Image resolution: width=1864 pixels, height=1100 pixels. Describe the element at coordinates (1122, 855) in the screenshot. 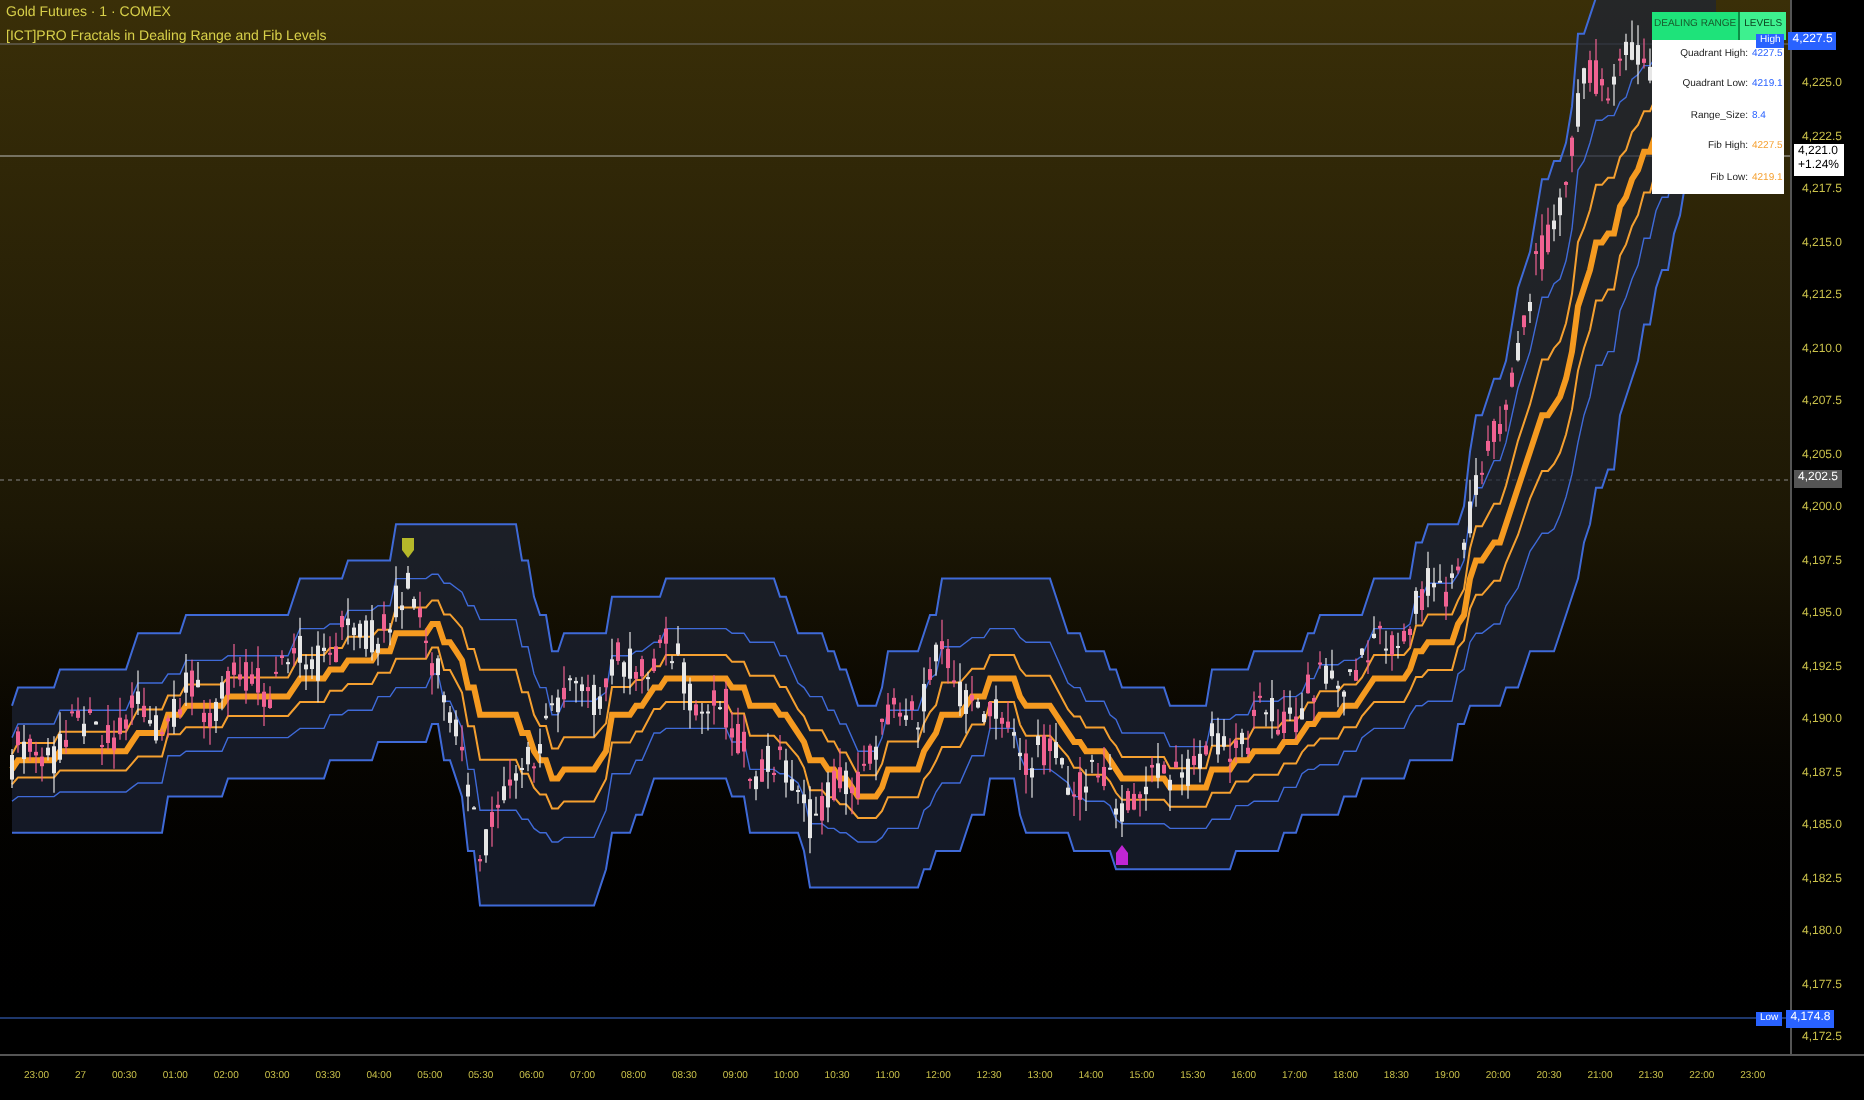

I see `fractal-low-marker` at that location.